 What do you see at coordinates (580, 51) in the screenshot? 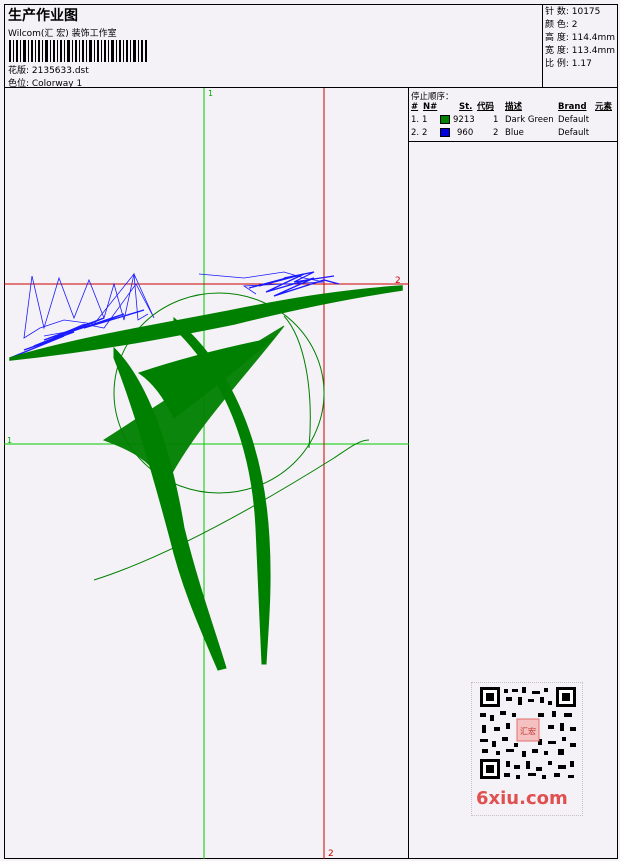
I see `design-width: 宽 度: 113.4mm` at bounding box center [580, 51].